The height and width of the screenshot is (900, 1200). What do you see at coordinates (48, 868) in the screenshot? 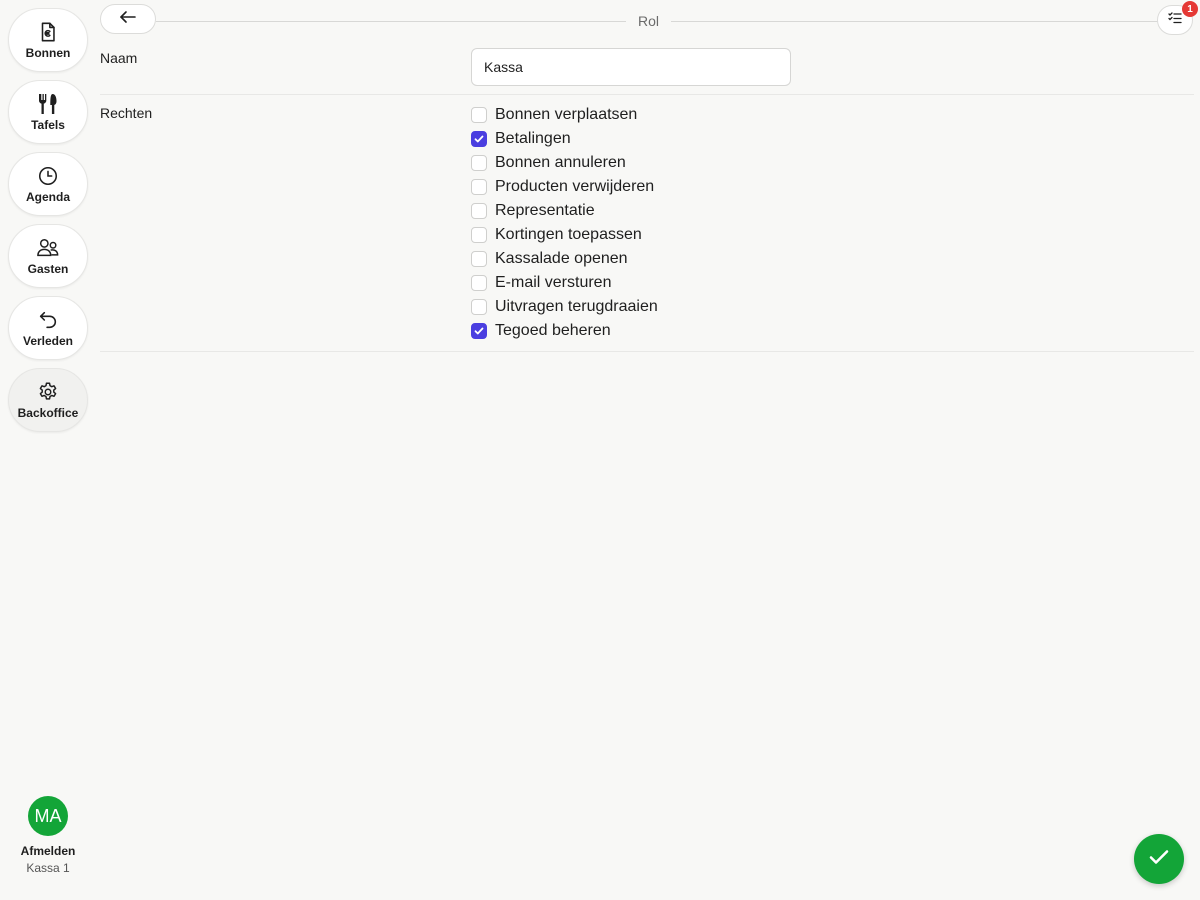
I see `register-name: Kassa 1` at bounding box center [48, 868].